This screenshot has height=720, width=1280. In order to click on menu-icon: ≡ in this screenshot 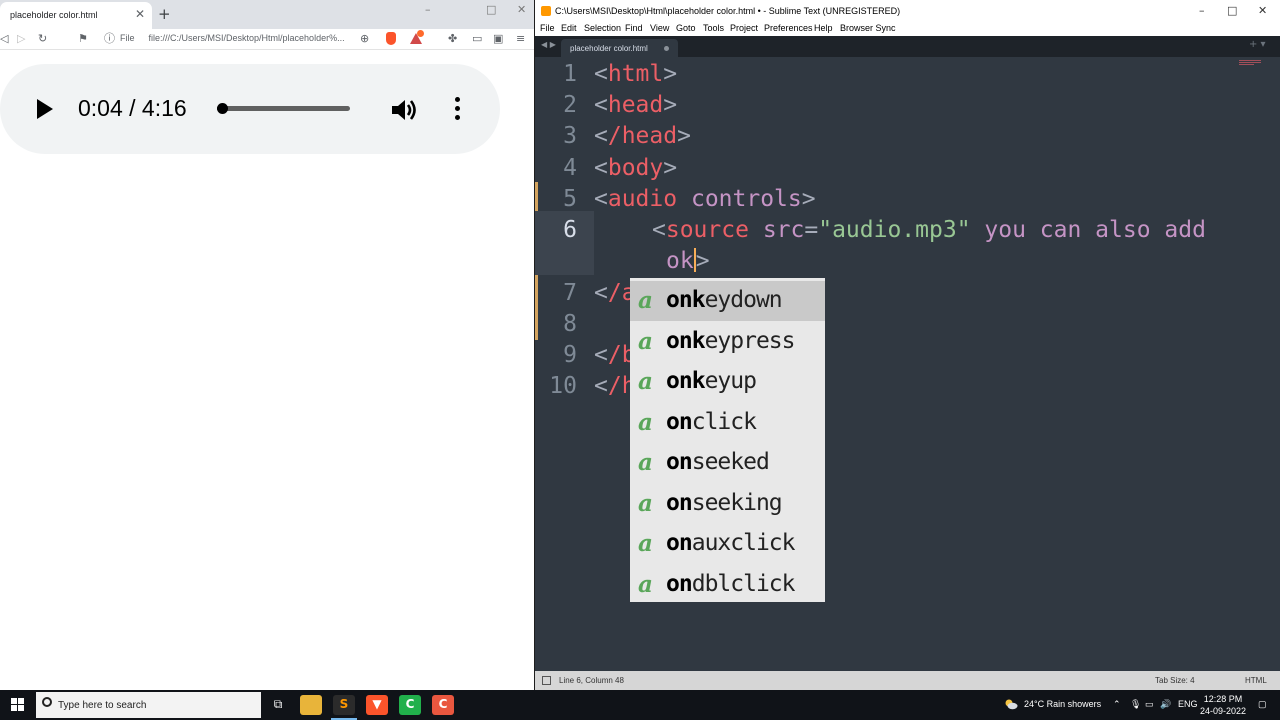, I will do `click(520, 39)`.